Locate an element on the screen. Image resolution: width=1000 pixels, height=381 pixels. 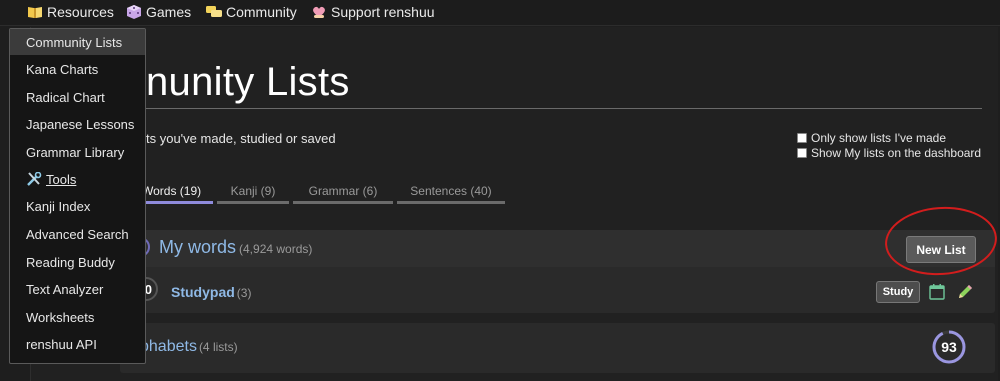
menu-item-reading-buddy: Reading Buddy is located at coordinates (77, 262).